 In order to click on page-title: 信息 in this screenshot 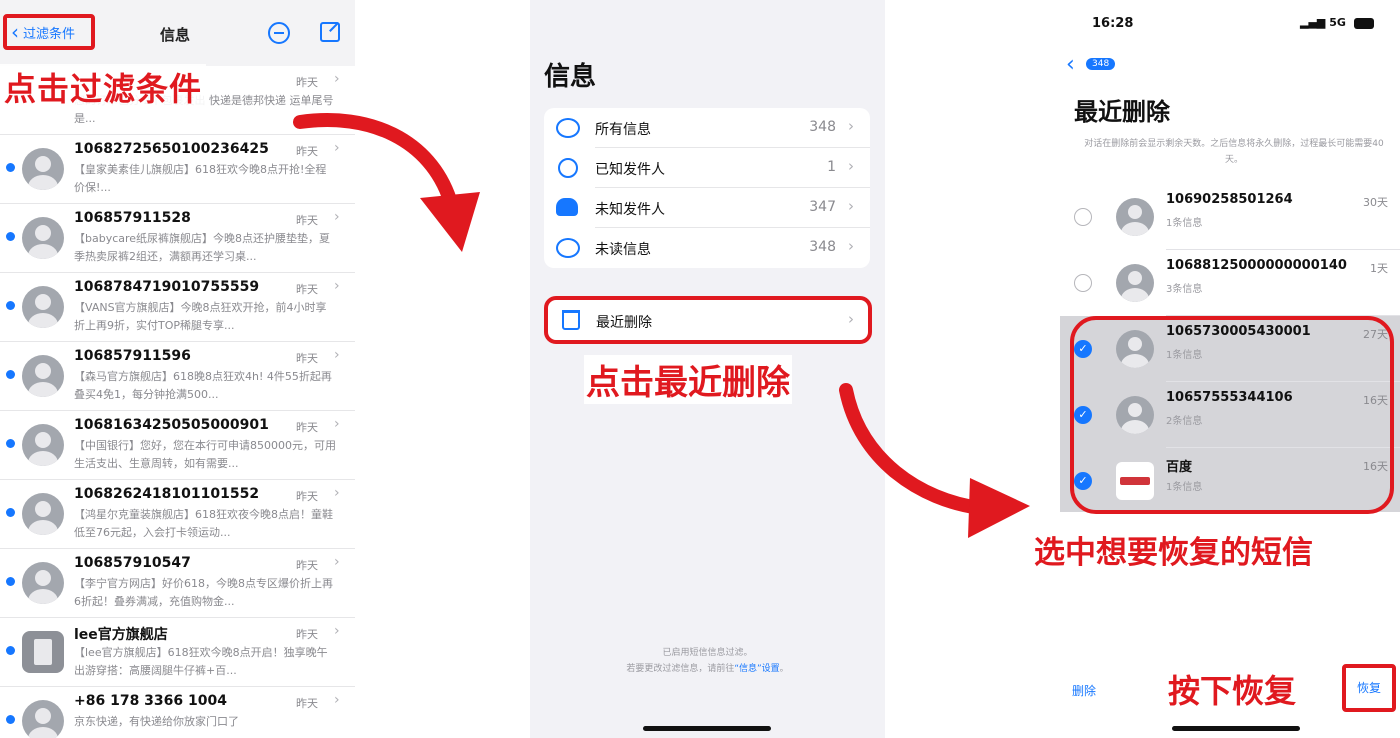, I will do `click(570, 77)`.